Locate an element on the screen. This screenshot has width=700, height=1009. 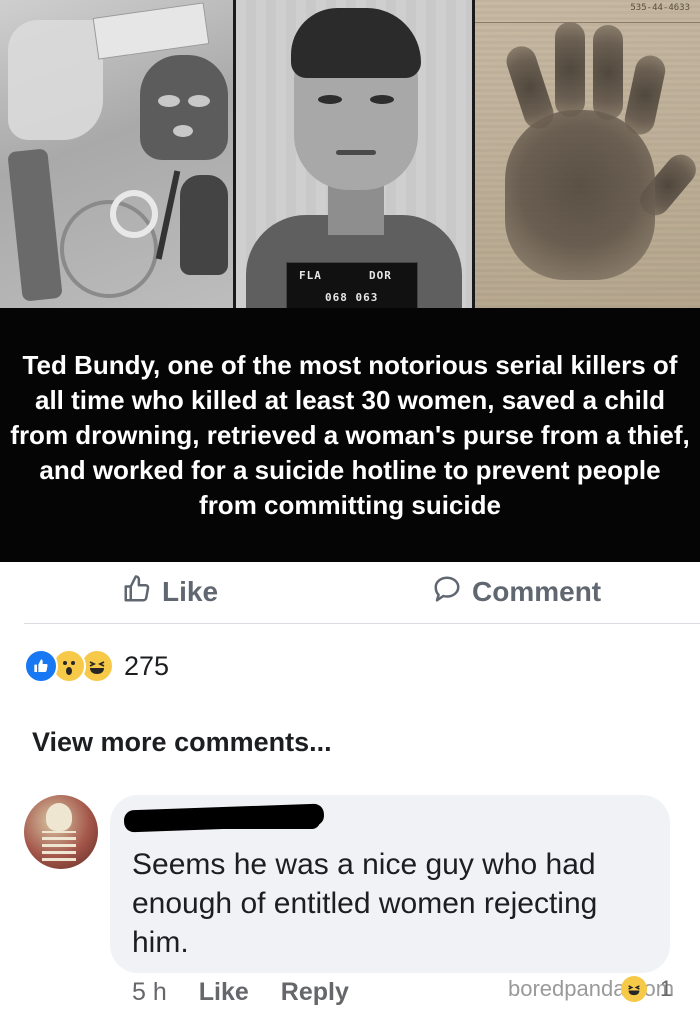
plate-text-state: FLA is located at coordinates (310, 275).